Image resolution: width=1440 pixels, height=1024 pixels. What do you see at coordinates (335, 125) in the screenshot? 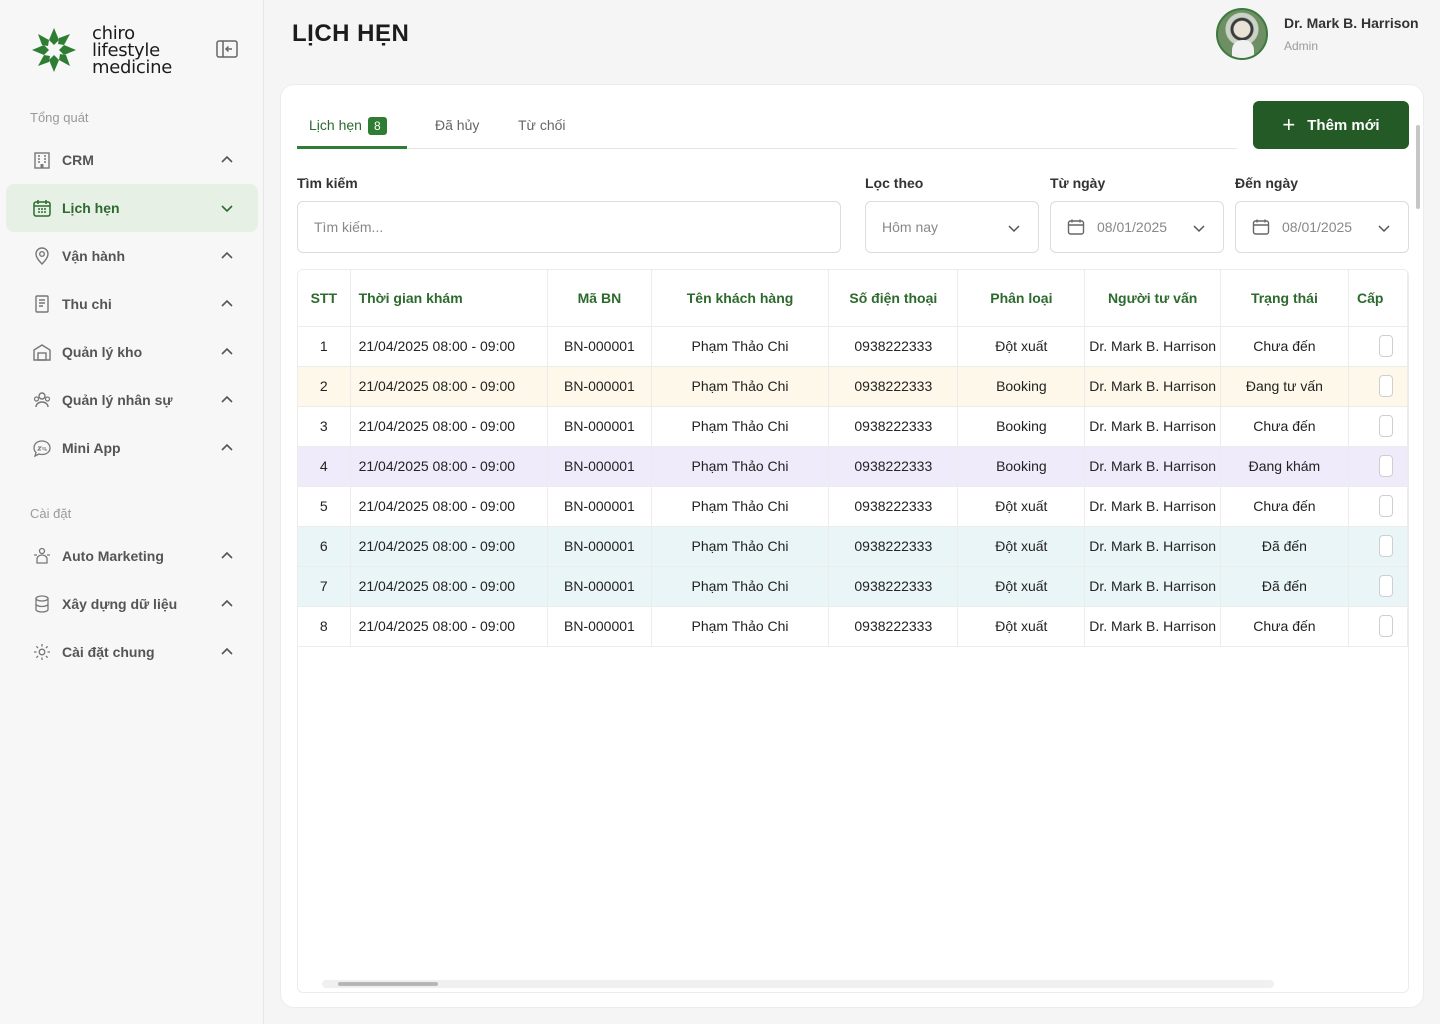
I see `tab-label: Lịch hẹn` at bounding box center [335, 125].